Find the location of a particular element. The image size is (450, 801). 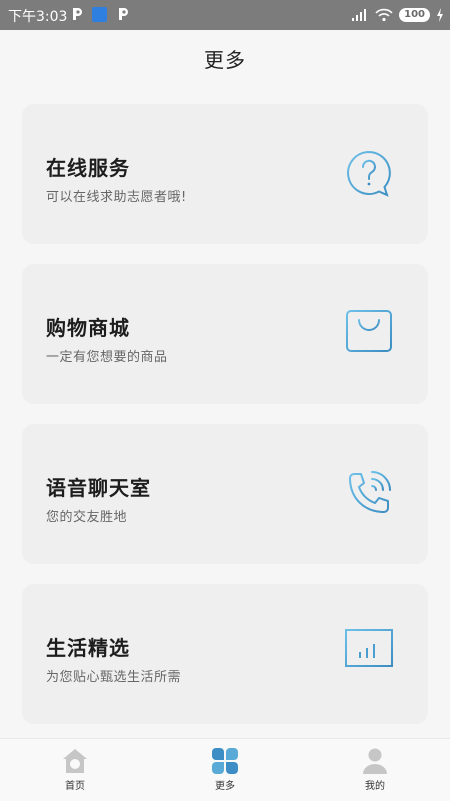

card-title: 生活精选 is located at coordinates (88, 648).